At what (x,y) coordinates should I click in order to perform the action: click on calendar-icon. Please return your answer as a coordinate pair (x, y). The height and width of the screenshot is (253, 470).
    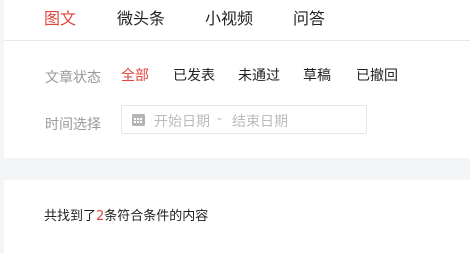
    Looking at the image, I should click on (138, 120).